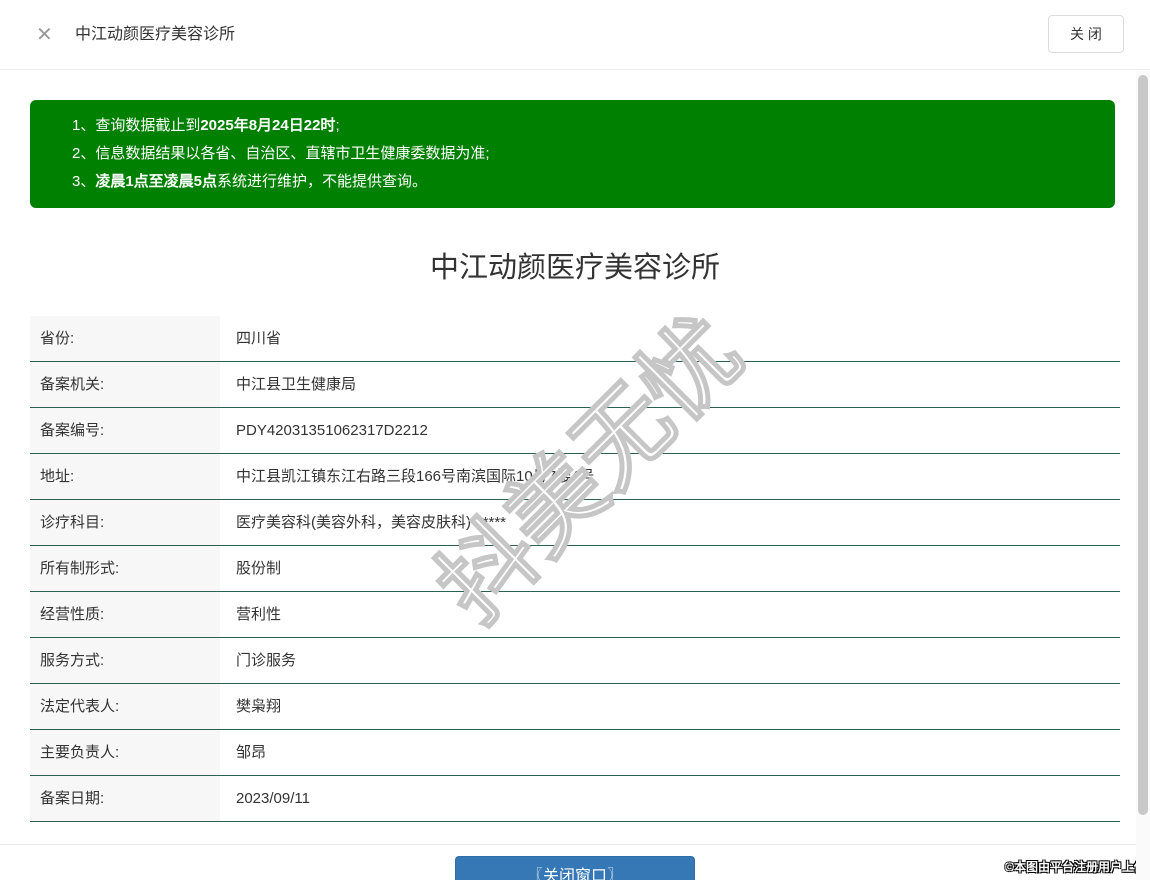  Describe the element at coordinates (583, 182) in the screenshot. I see `notice-line: 3、凌晨1点至凌晨5点系统进行维护，不能提供查询。` at that location.